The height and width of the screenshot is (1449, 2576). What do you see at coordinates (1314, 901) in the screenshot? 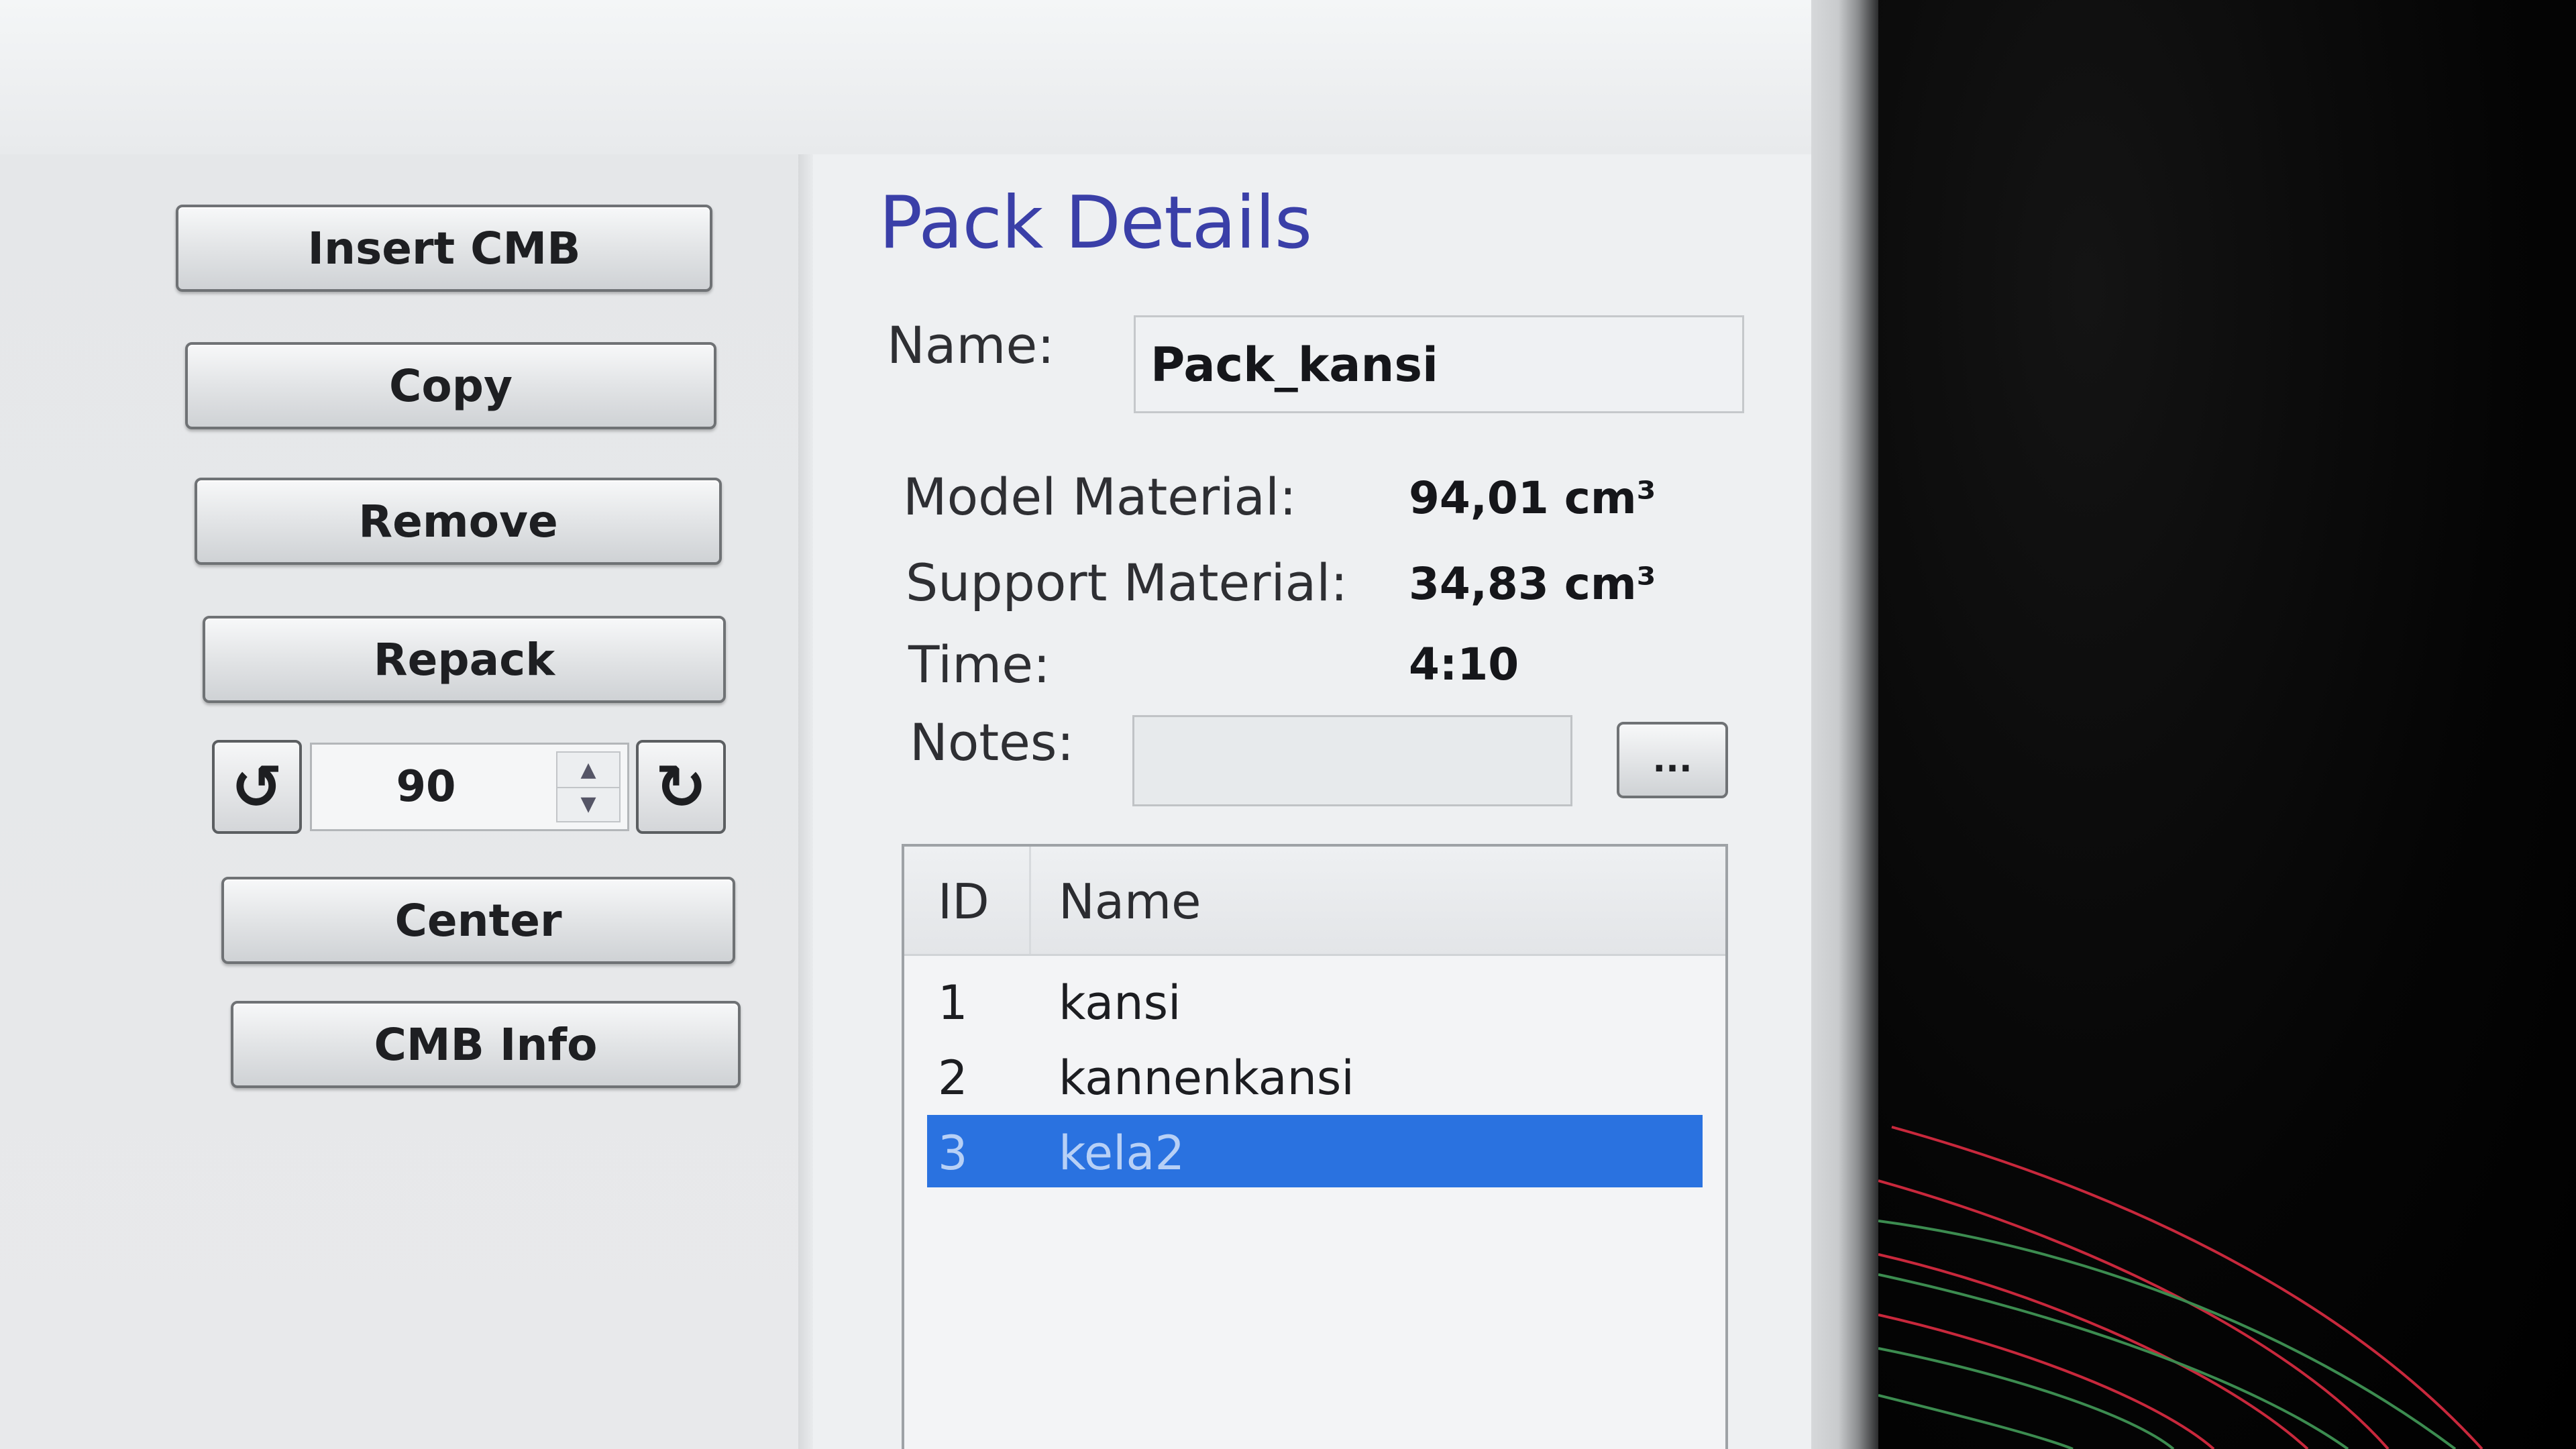
I see `list-header: ID Name` at bounding box center [1314, 901].